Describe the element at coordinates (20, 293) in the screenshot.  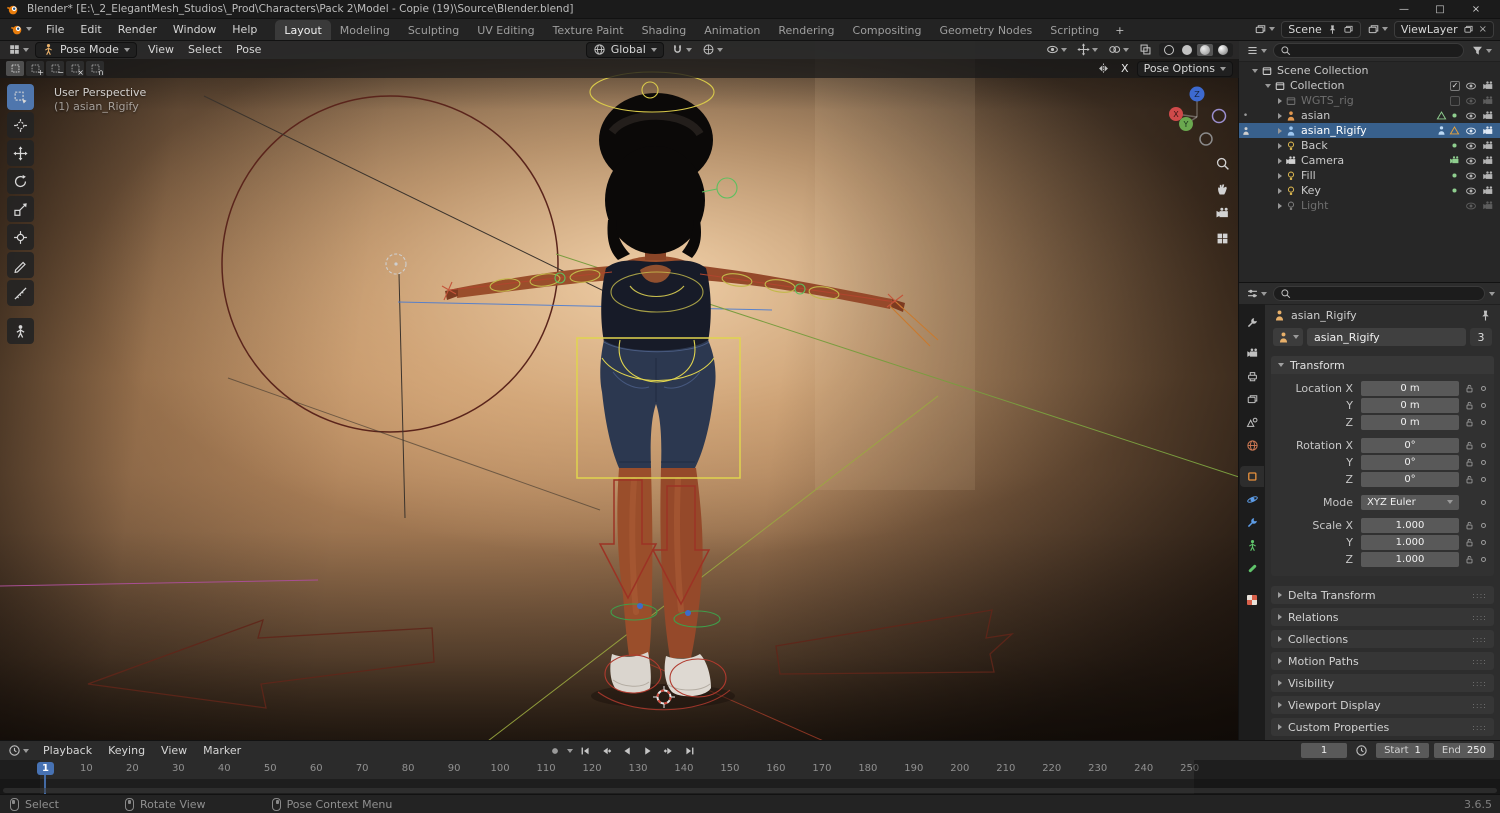
I see `tool-measure` at that location.